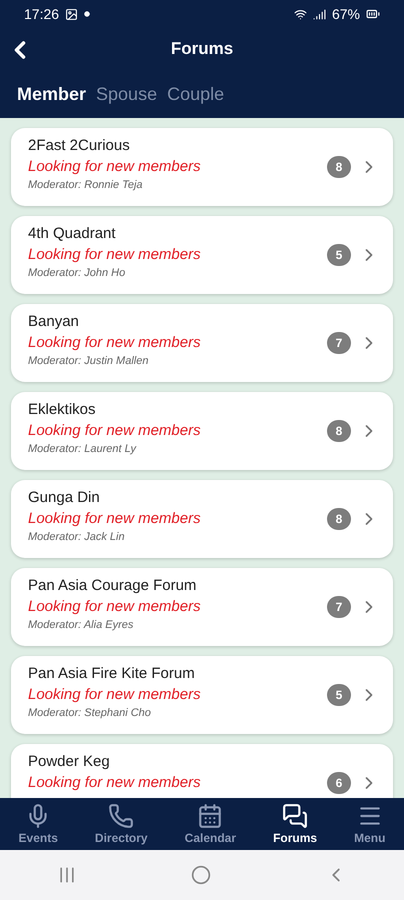  I want to click on status-time: 17:26, so click(42, 14).